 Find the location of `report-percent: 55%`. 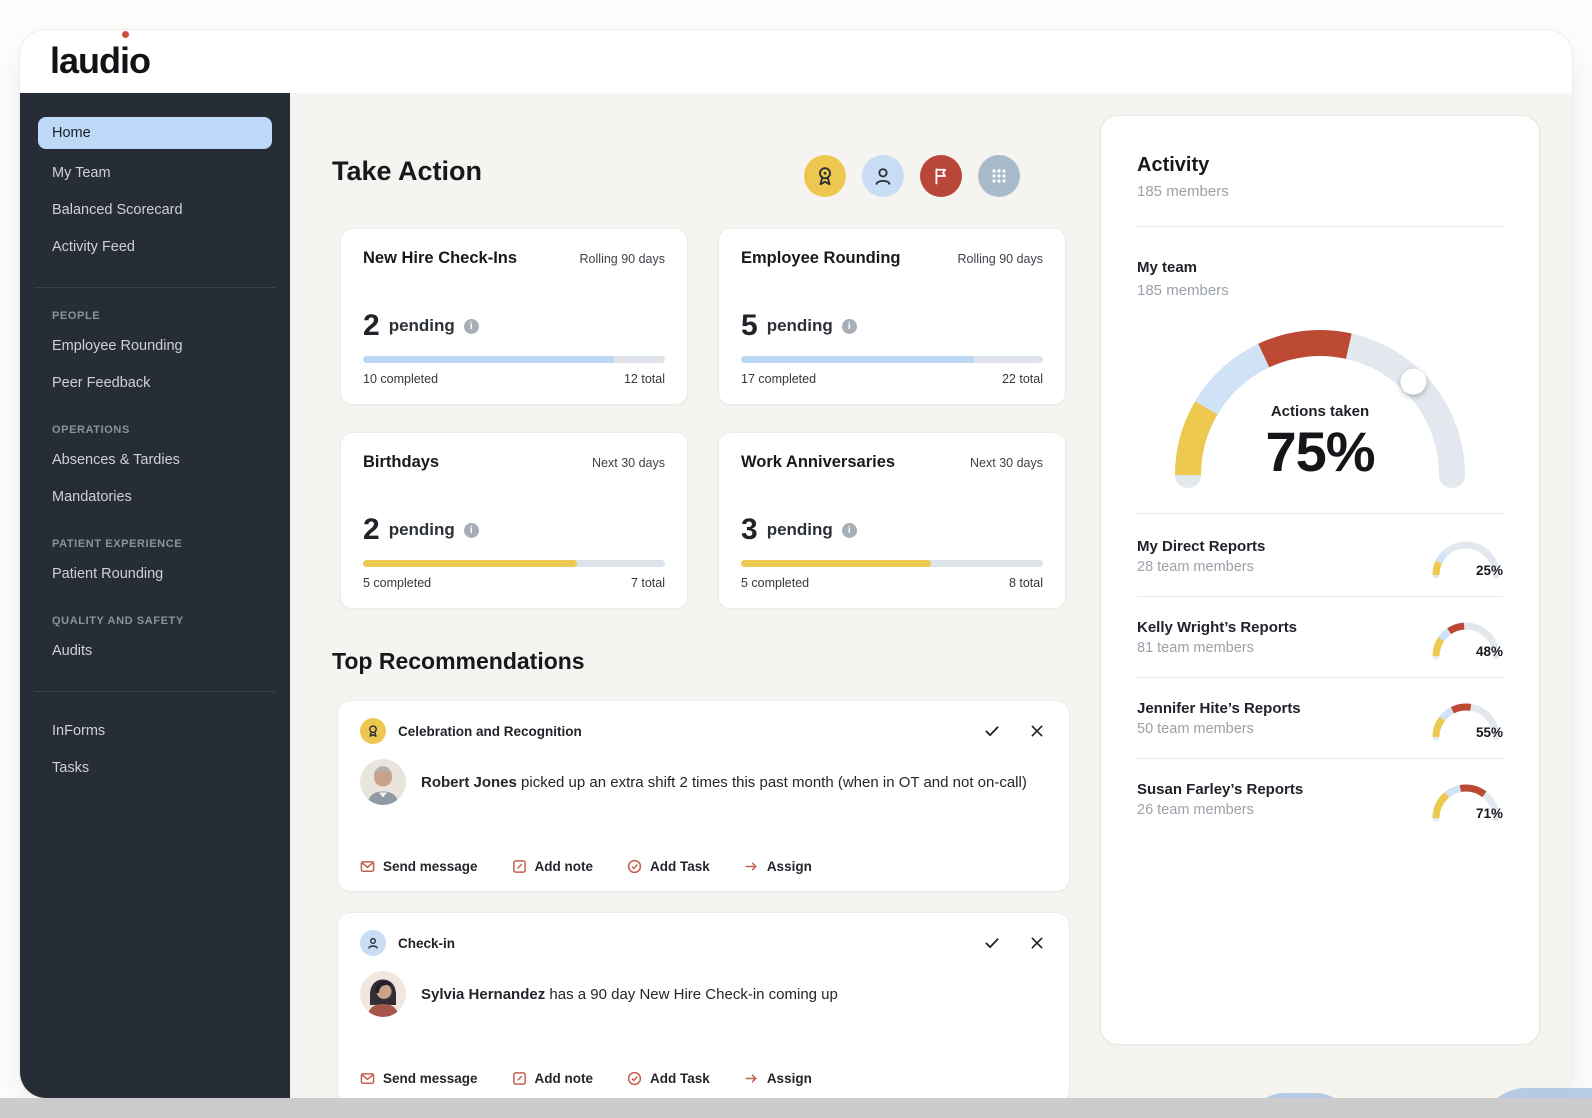

report-percent: 55% is located at coordinates (1489, 732).